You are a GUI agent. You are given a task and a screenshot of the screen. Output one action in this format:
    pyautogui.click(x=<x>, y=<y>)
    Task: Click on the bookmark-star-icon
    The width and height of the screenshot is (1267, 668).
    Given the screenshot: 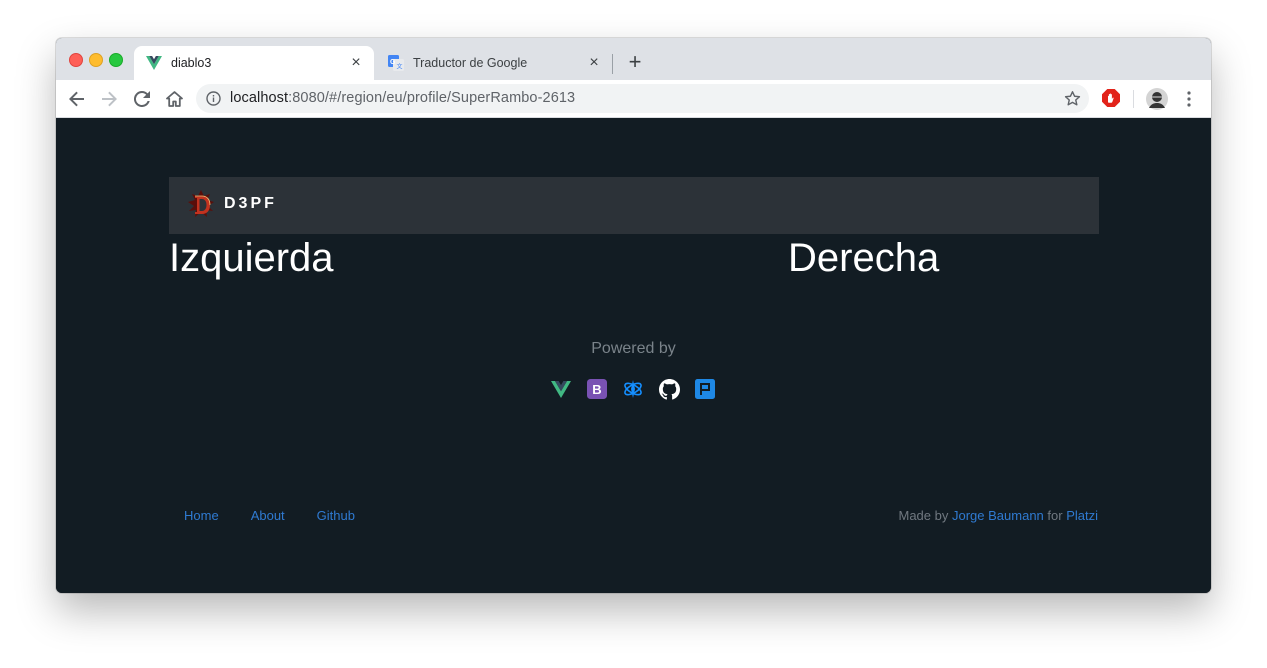 What is the action you would take?
    pyautogui.click(x=1072, y=98)
    